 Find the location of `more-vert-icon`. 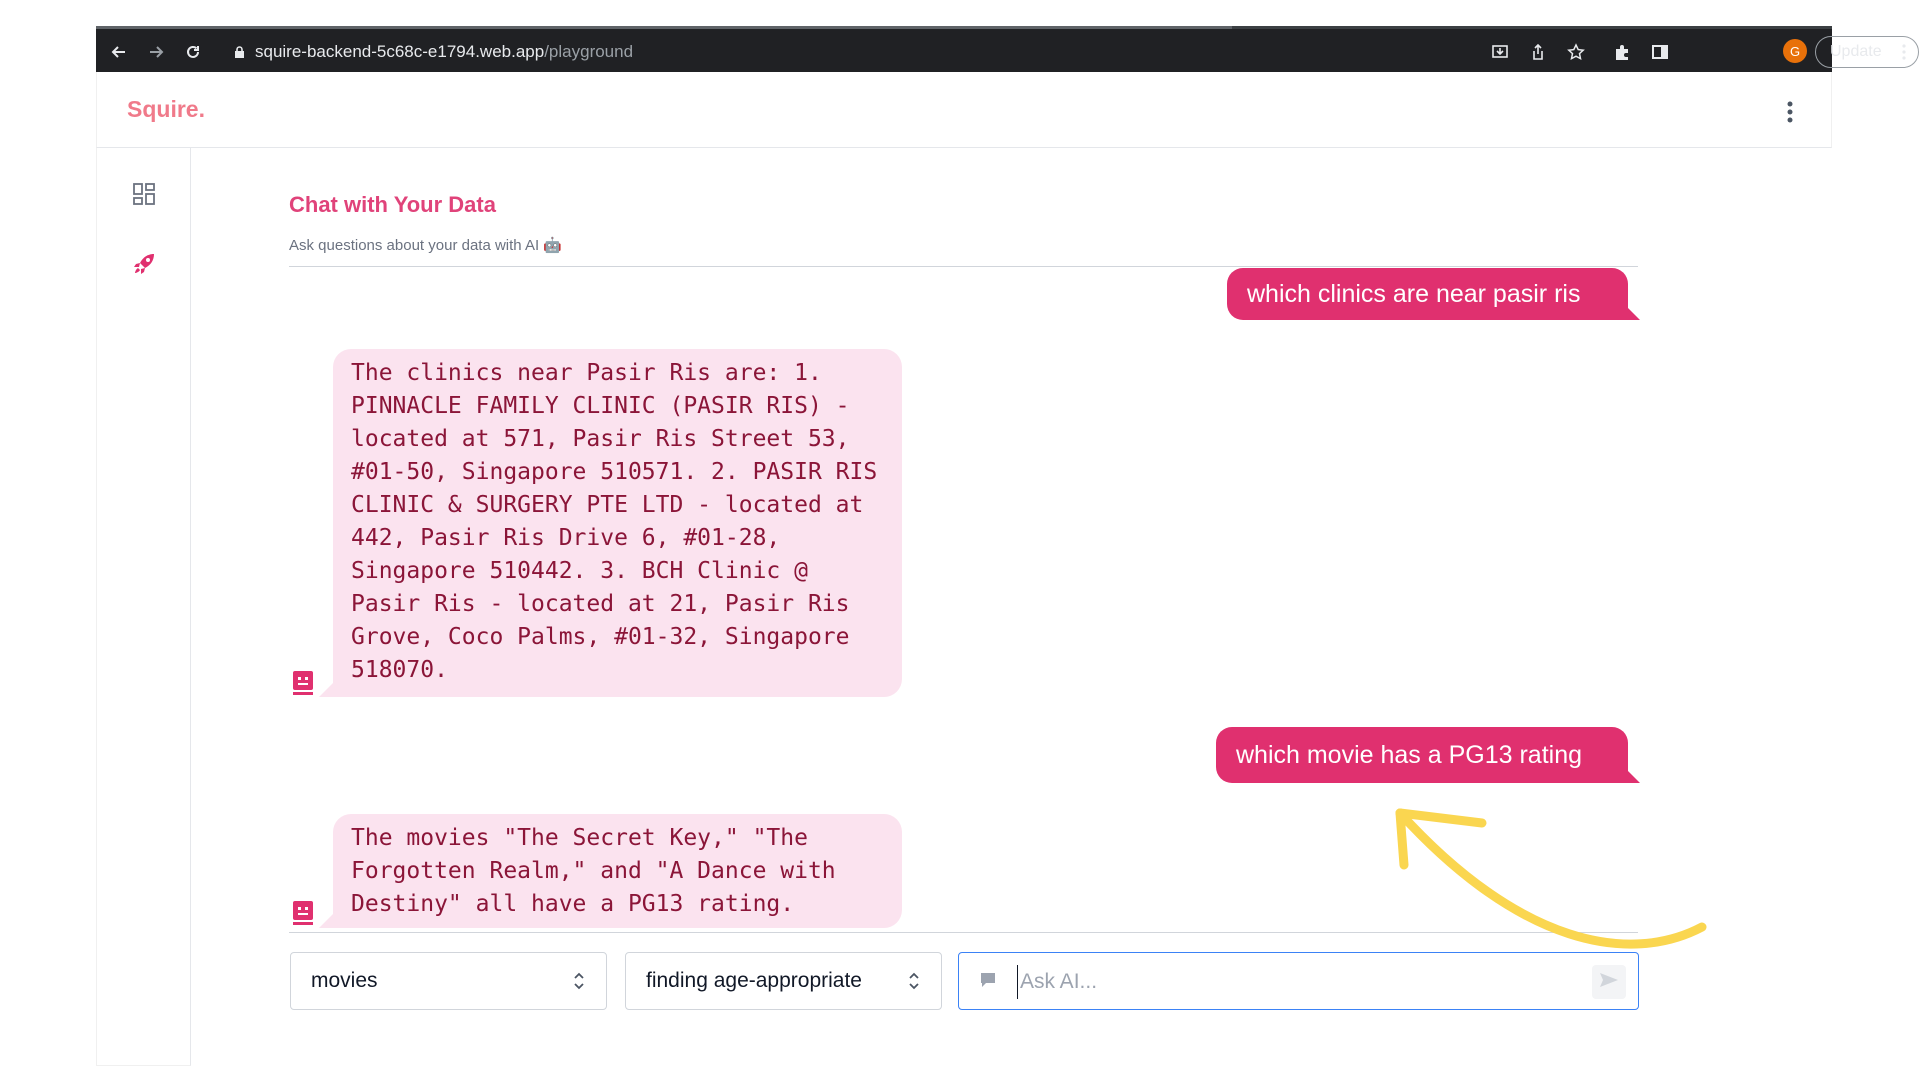

more-vert-icon is located at coordinates (1790, 114).